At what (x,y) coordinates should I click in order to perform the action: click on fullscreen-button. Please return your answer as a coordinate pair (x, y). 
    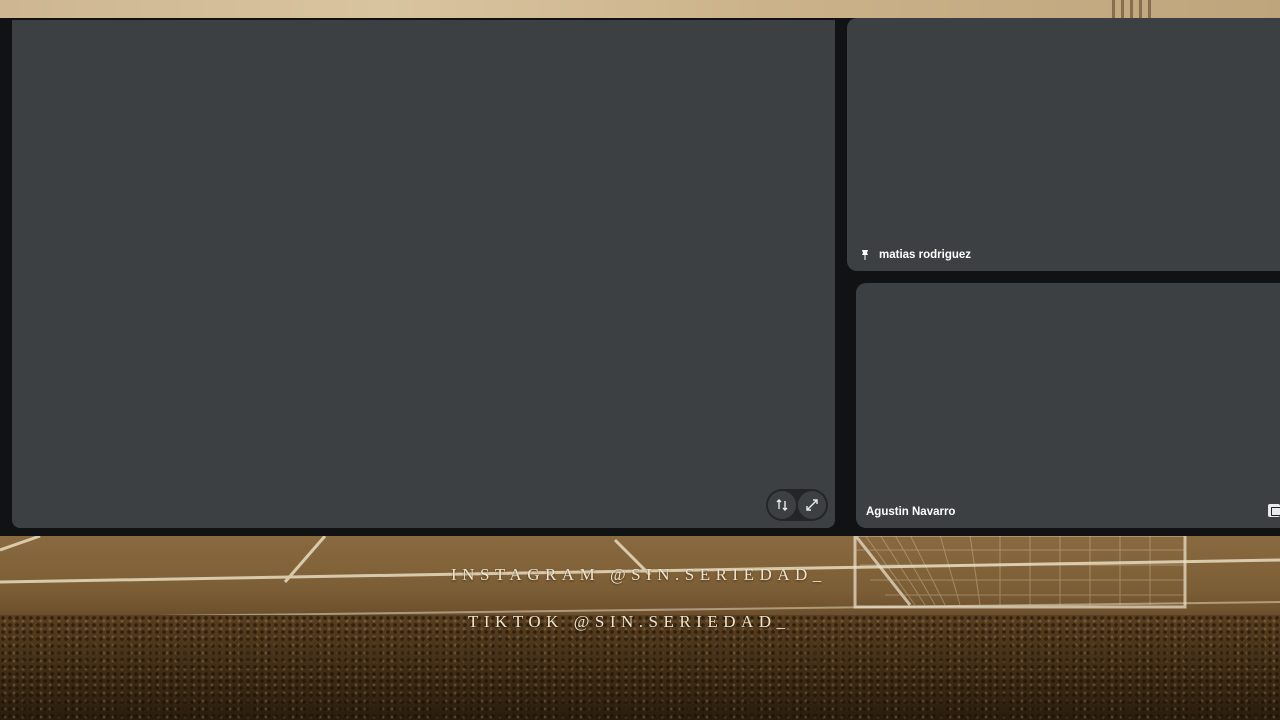
    Looking at the image, I should click on (812, 505).